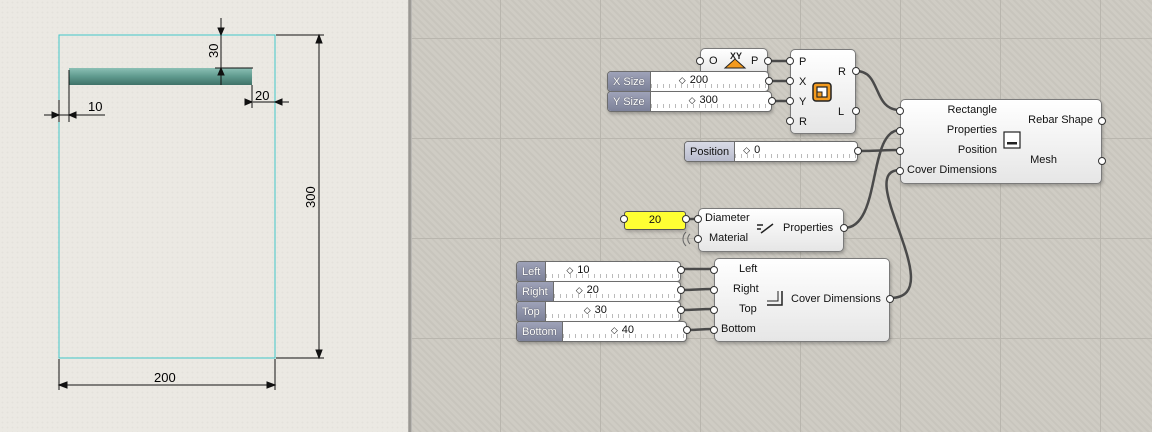 Image resolution: width=1152 pixels, height=432 pixels. I want to click on y-size-label: Y Size, so click(629, 101).